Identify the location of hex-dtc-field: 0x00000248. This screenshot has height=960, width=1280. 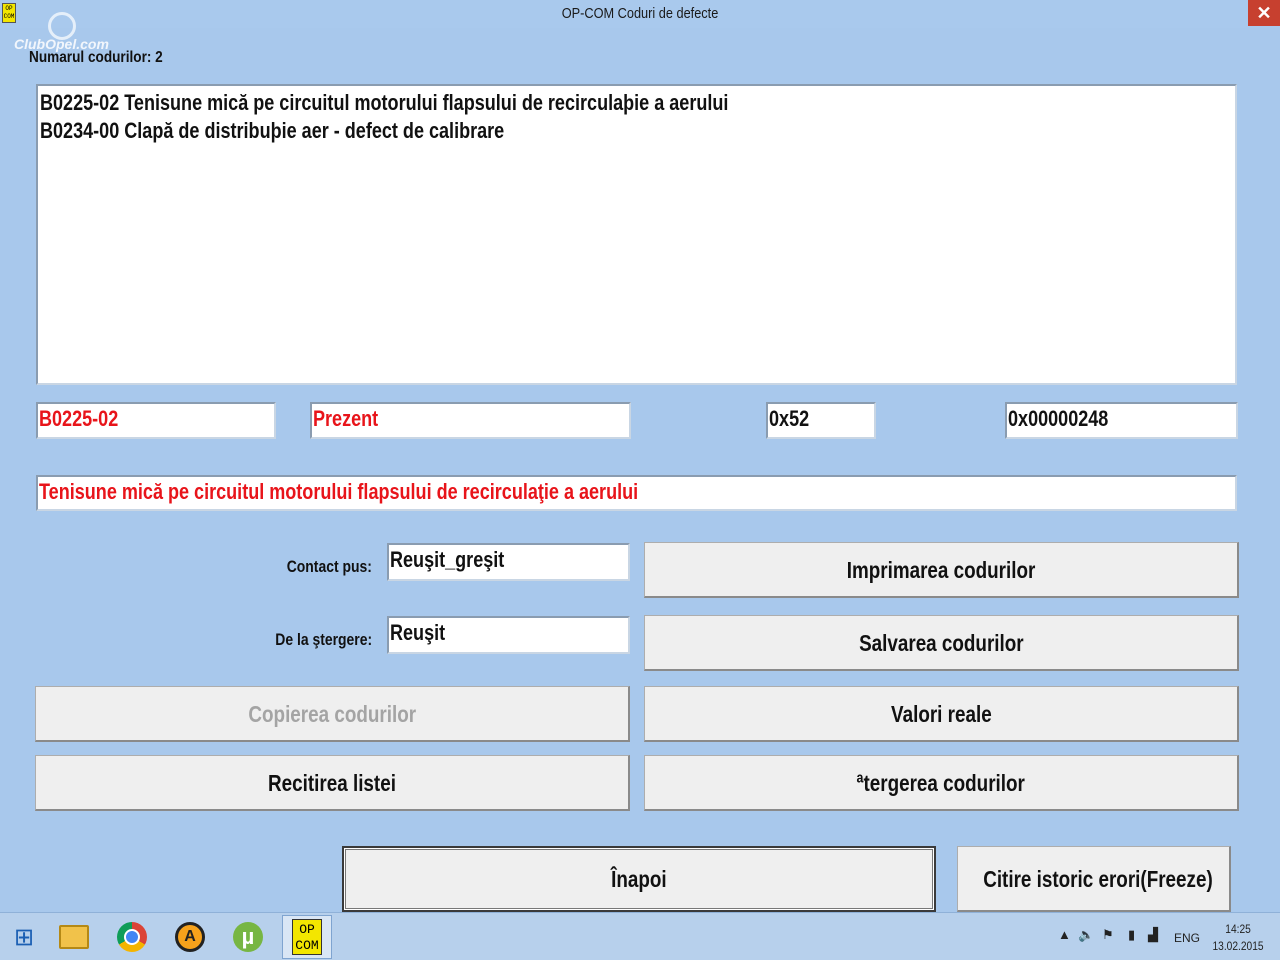
(1121, 420).